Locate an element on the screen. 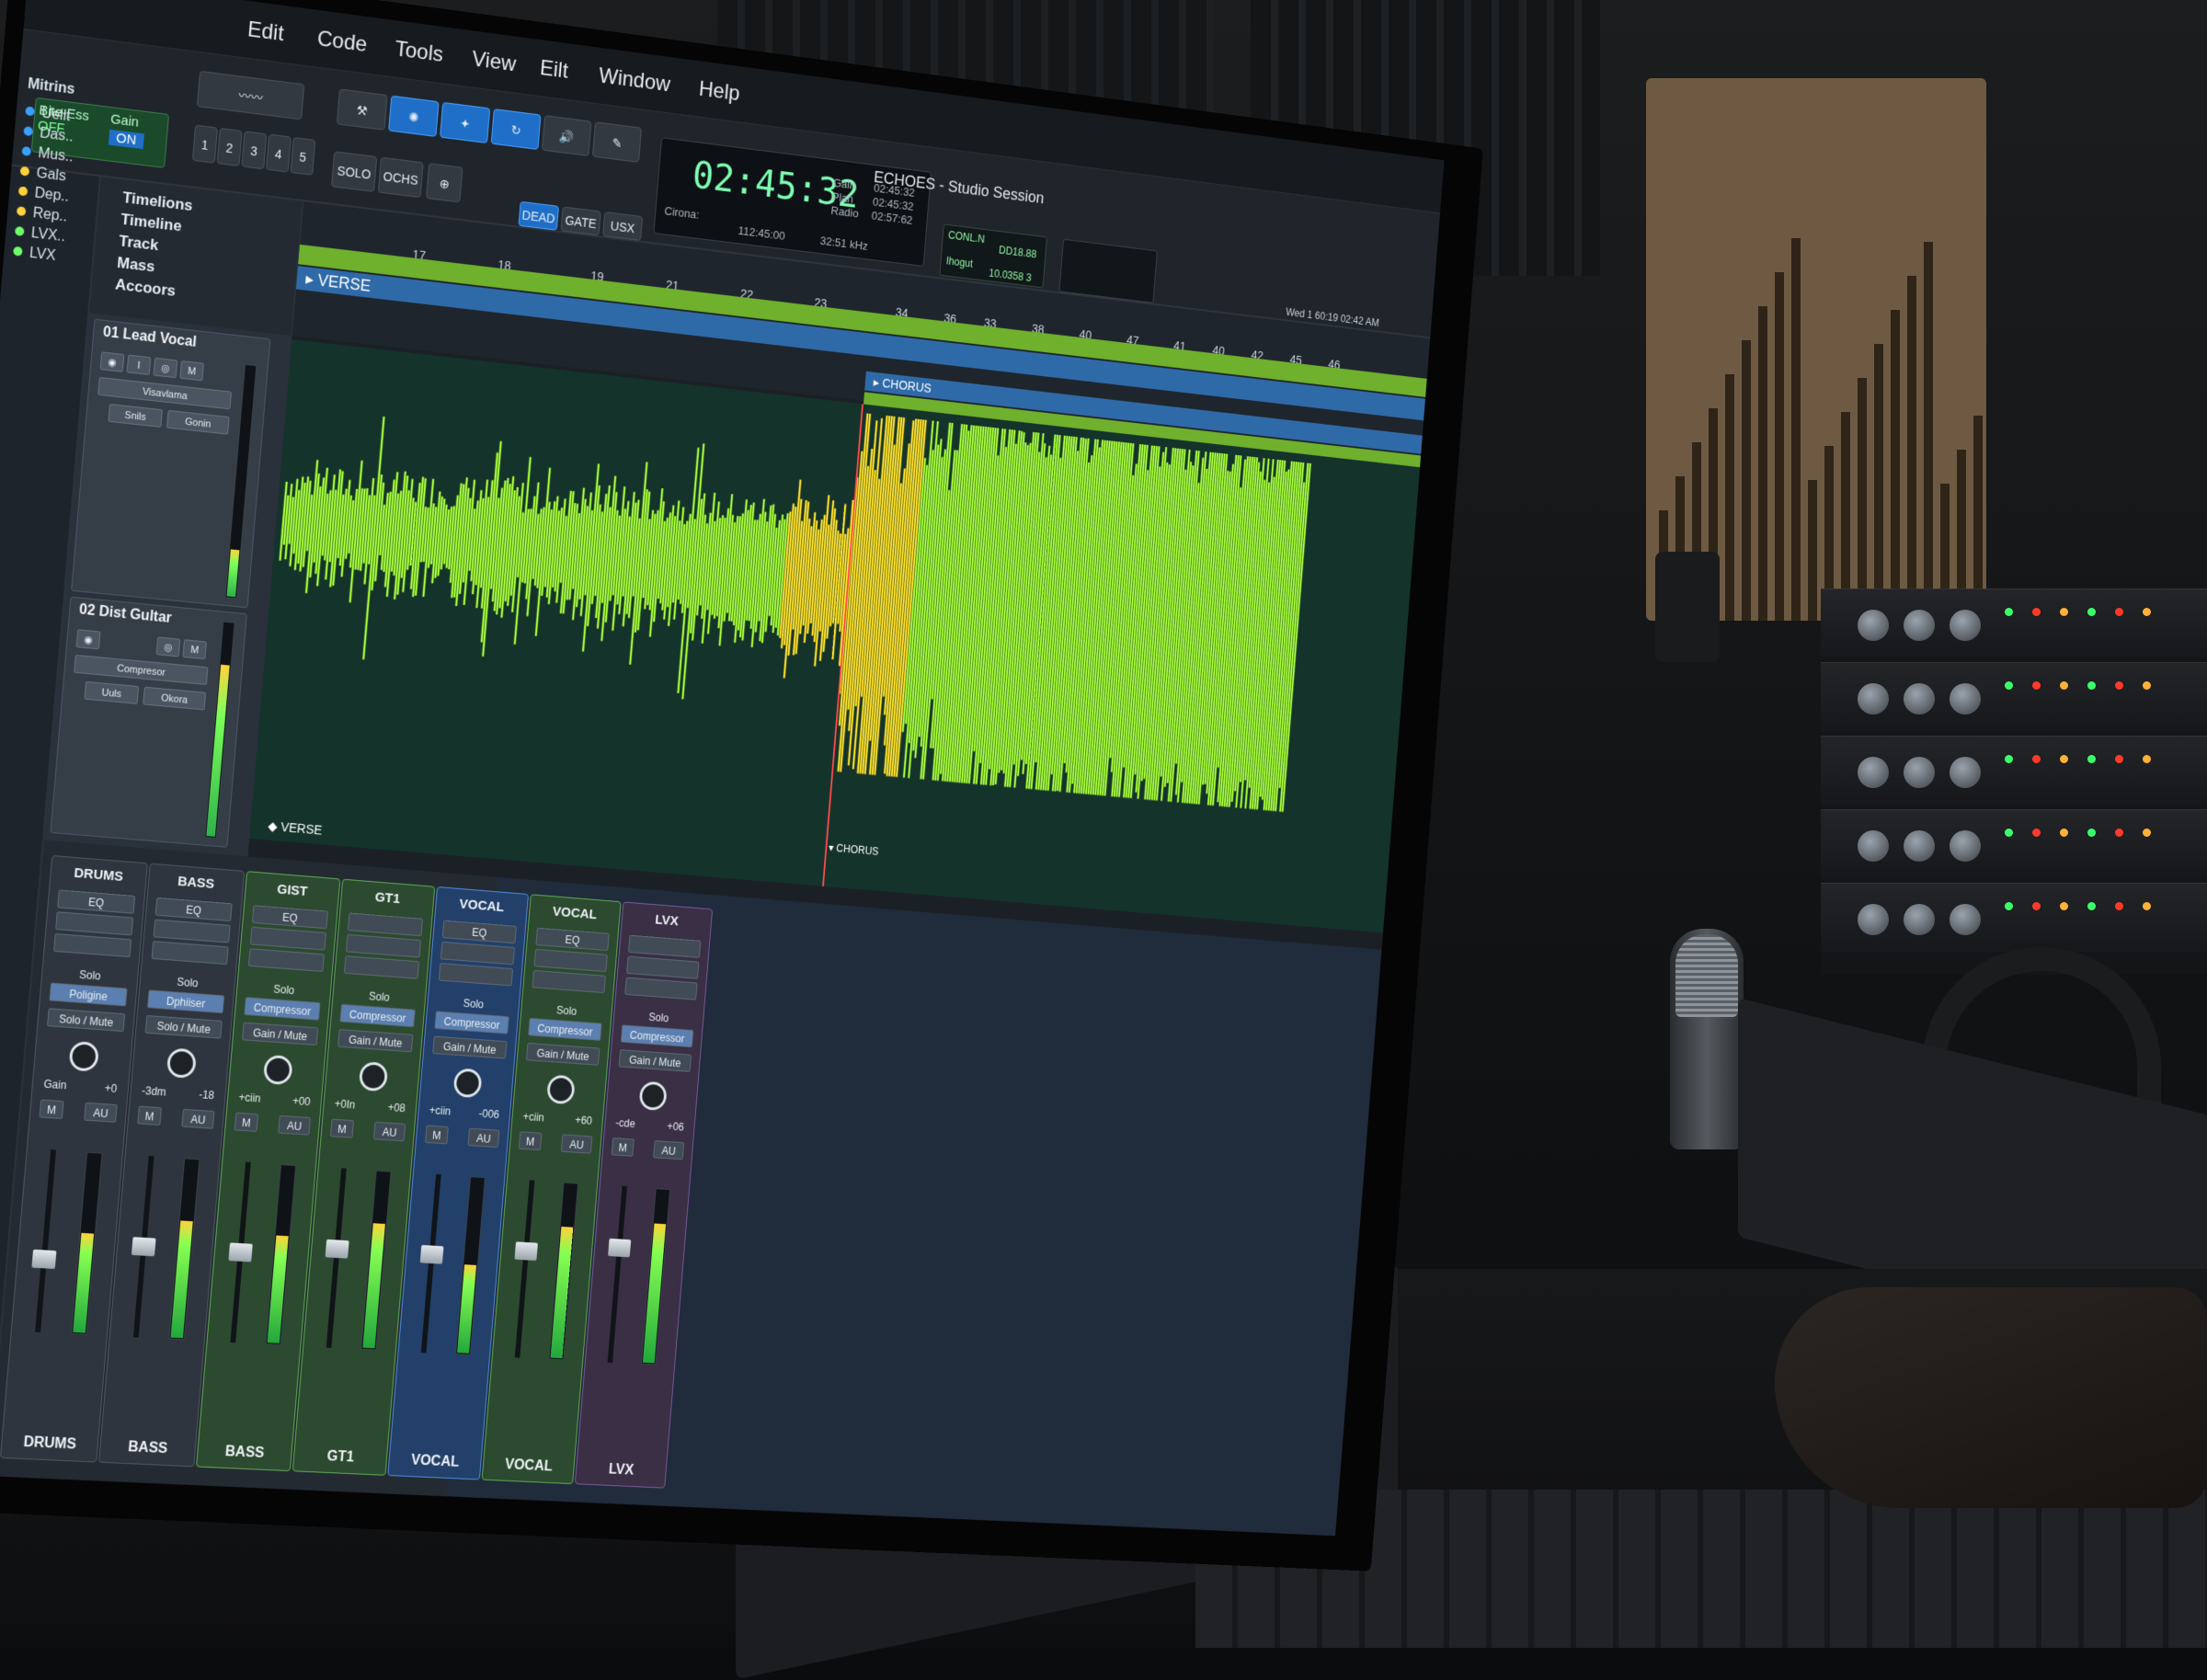 The image size is (2207, 1680). sidebar-item-7: LVX.. is located at coordinates (40, 234).